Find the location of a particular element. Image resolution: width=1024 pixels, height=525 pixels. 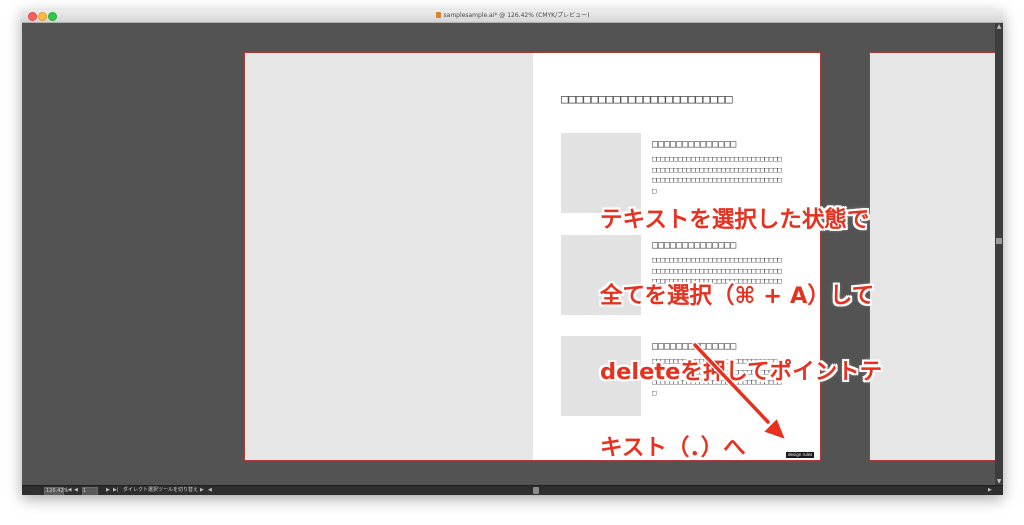

window-title-text: samplesample.ai* @ 126.42% (CMYK/プレビュー) is located at coordinates (516, 15).